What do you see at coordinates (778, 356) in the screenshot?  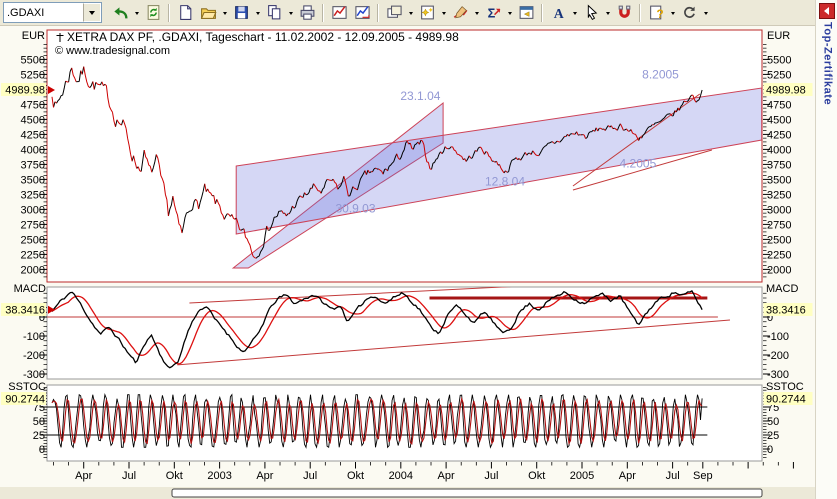 I see `y-tick-label: -200` at bounding box center [778, 356].